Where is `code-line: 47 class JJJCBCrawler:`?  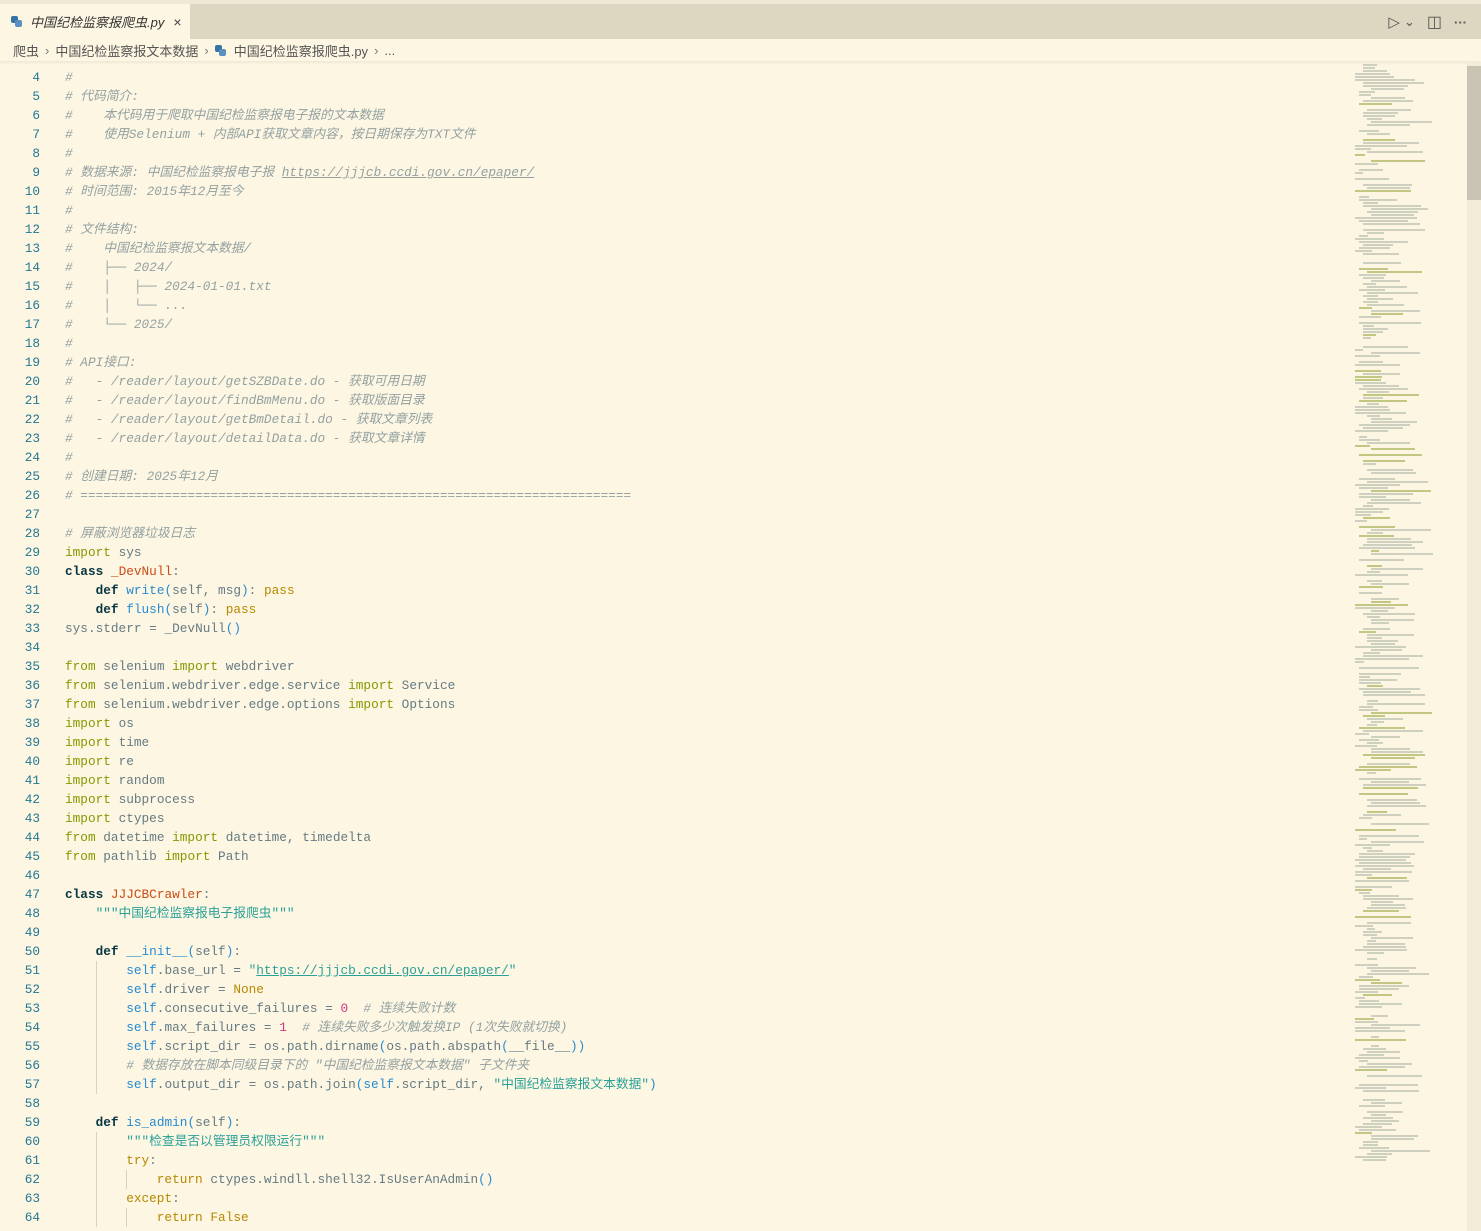
code-line: 47 class JJJCBCrawler: is located at coordinates (675, 894).